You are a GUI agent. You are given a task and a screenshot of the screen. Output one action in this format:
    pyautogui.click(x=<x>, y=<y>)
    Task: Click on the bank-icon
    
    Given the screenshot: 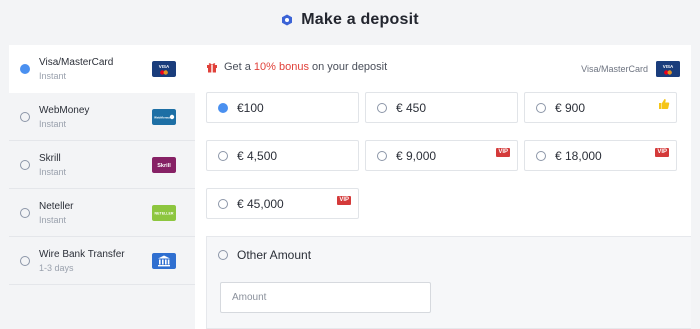 What is the action you would take?
    pyautogui.click(x=164, y=261)
    